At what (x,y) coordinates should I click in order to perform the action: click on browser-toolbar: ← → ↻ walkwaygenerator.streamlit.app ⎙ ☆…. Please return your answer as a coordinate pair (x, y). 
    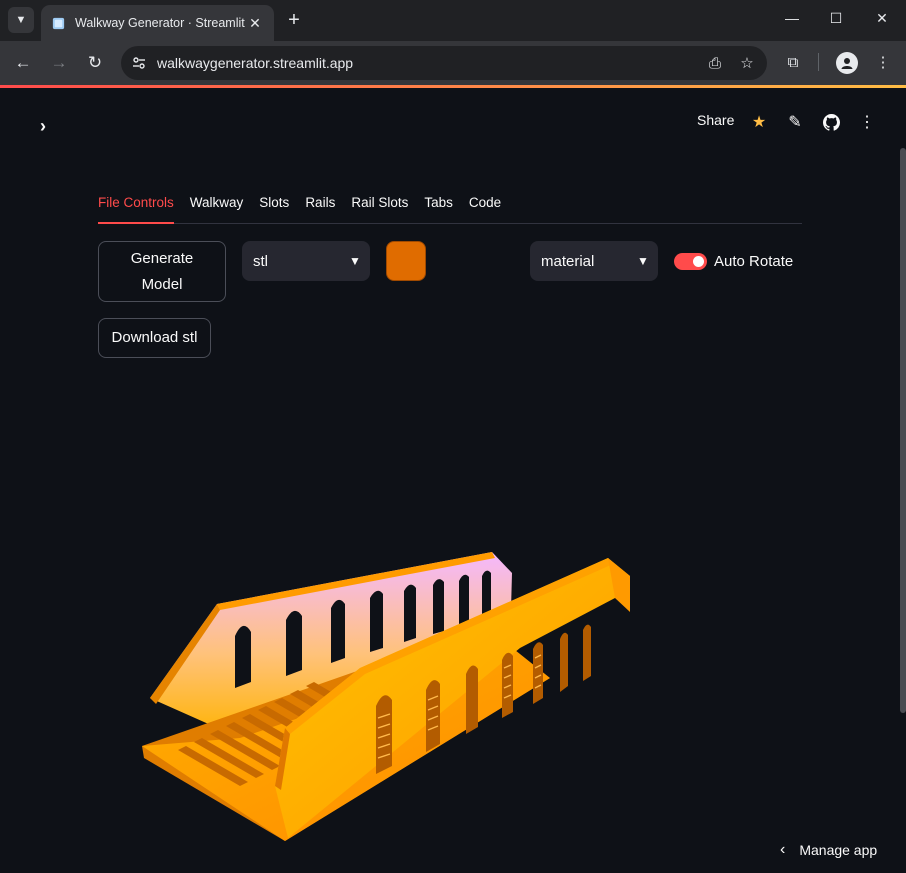
    Looking at the image, I should click on (453, 63).